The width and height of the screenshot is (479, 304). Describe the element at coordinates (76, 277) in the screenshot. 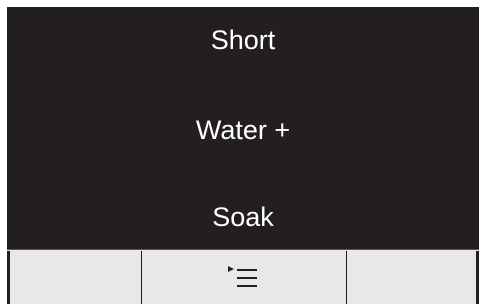

I see `softkey-left` at that location.